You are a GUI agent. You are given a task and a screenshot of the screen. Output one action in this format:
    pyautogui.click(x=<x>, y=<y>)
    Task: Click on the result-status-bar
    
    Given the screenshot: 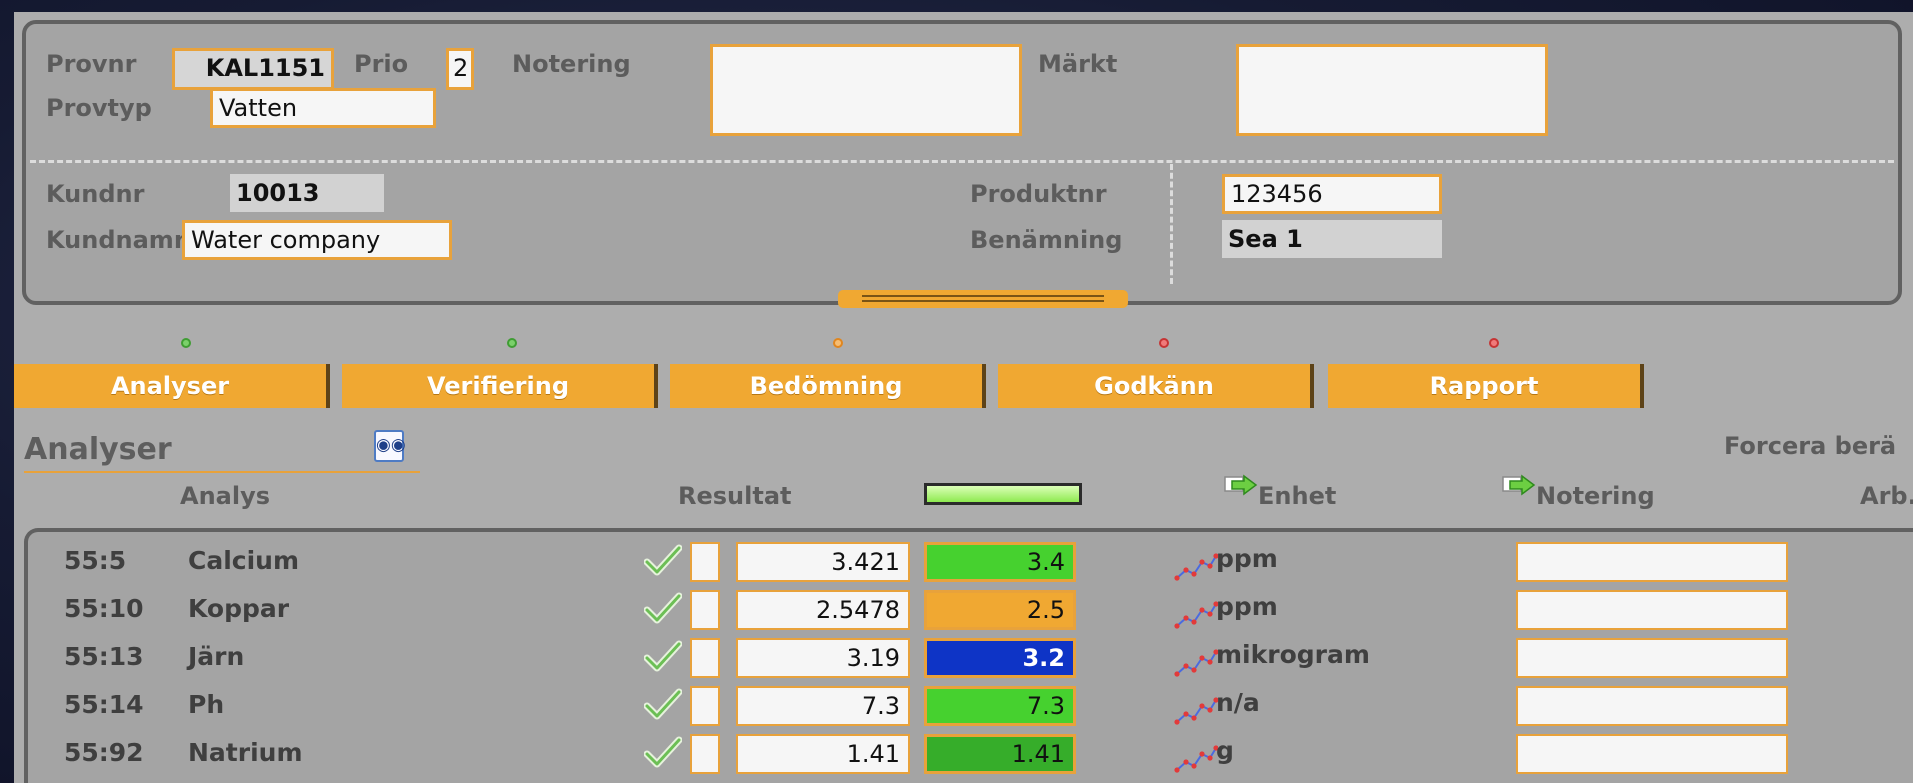 What is the action you would take?
    pyautogui.click(x=1003, y=494)
    